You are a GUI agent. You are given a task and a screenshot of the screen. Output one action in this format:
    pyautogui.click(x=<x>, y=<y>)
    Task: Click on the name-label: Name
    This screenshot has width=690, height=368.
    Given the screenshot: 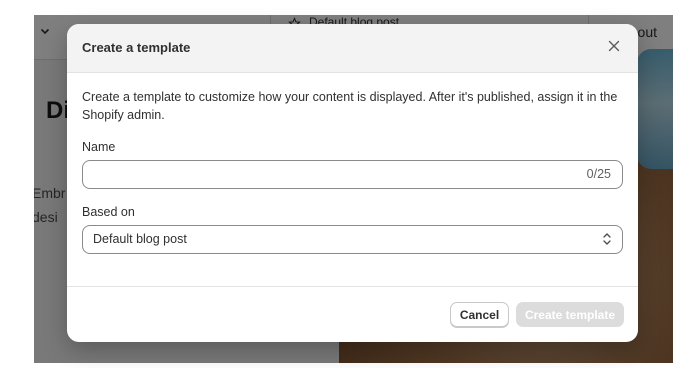 What is the action you would take?
    pyautogui.click(x=99, y=147)
    